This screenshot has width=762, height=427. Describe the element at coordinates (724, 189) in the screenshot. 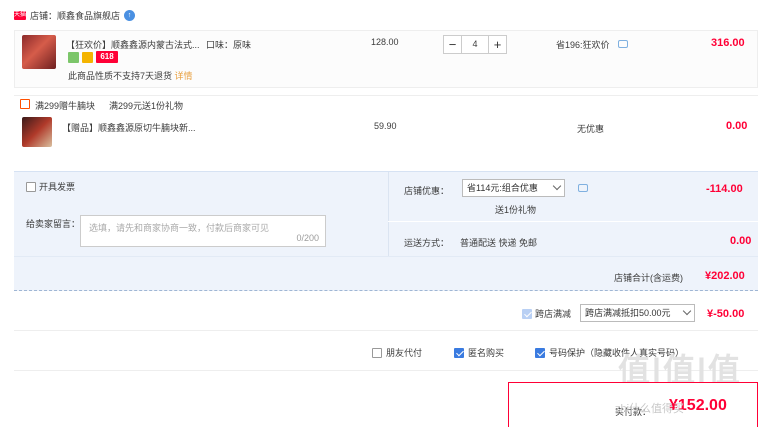

I see `store-promo-amount: -114.00` at that location.